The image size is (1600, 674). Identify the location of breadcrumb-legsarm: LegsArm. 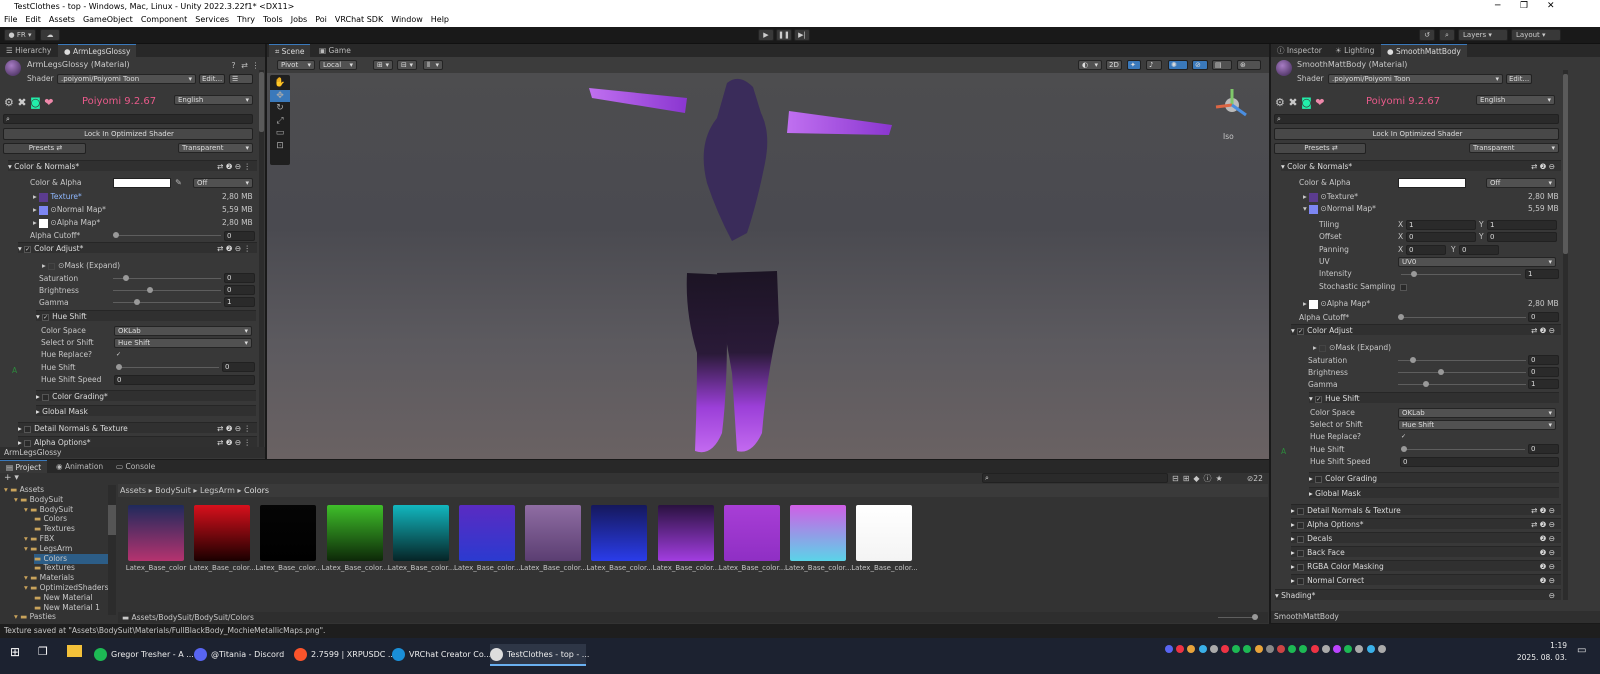
(217, 490).